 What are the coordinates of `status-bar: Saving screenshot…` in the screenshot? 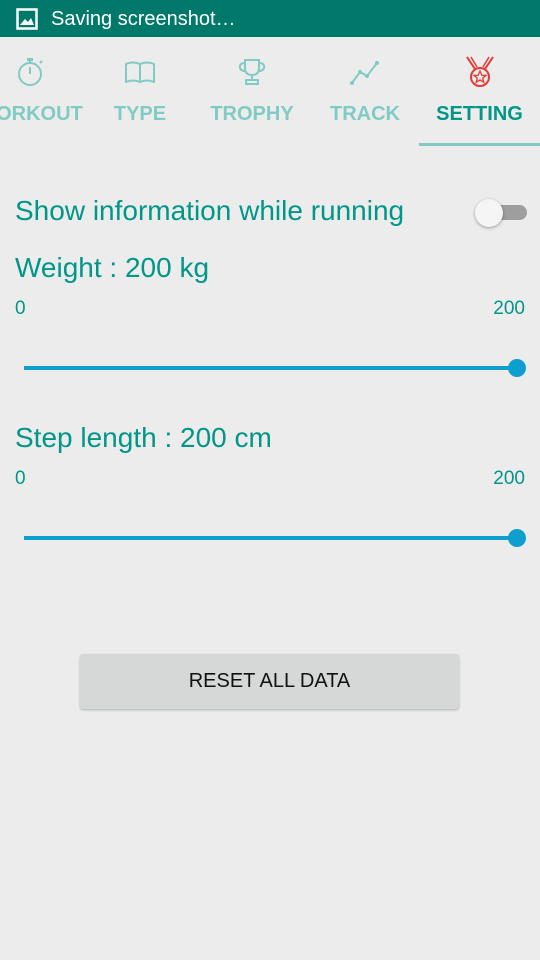 It's located at (270, 18).